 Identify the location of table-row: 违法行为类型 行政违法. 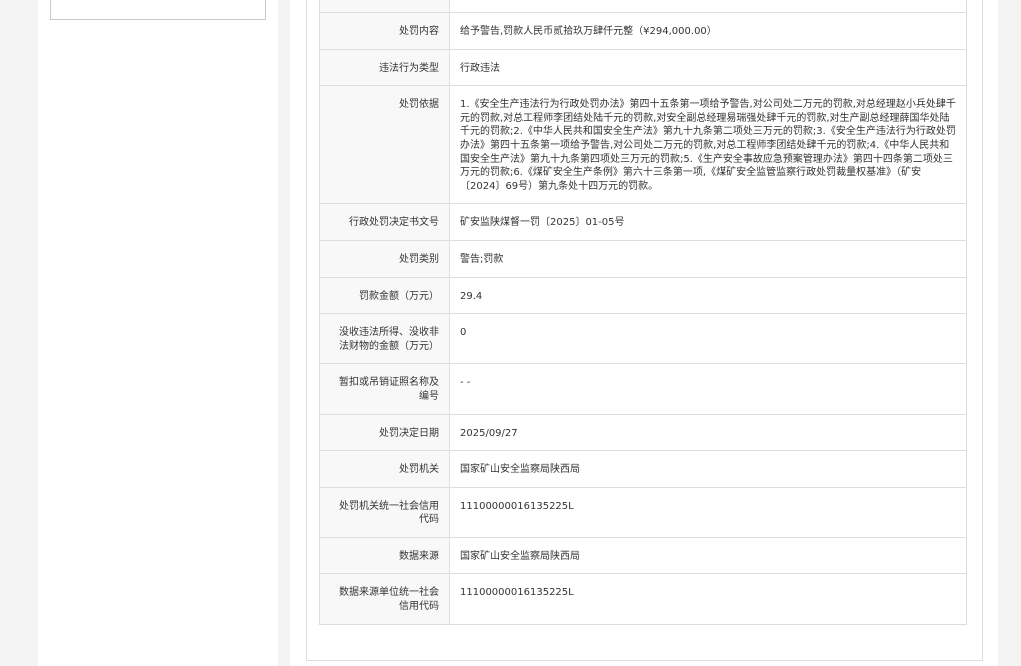
(643, 67).